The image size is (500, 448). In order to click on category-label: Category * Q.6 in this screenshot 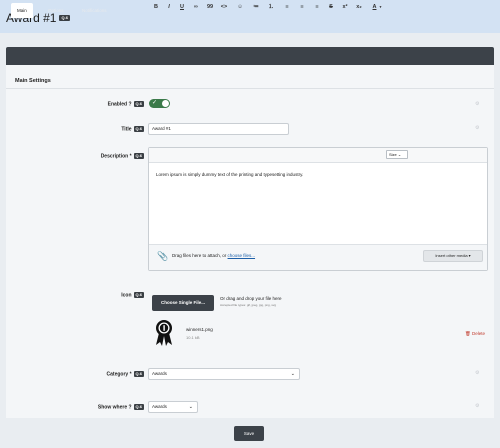, I will do `click(125, 374)`.